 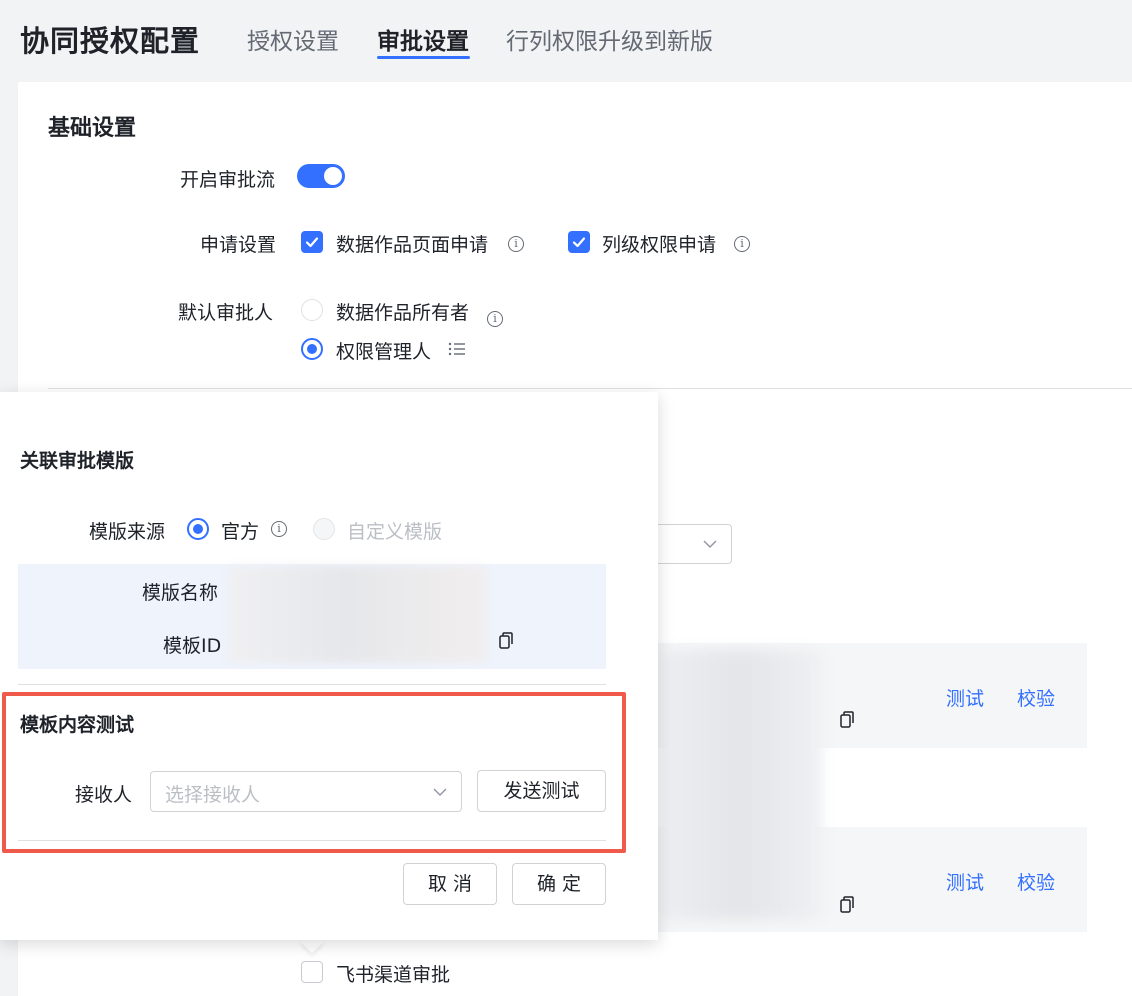 What do you see at coordinates (659, 245) in the screenshot?
I see `column-apply-label: 列级权限申请` at bounding box center [659, 245].